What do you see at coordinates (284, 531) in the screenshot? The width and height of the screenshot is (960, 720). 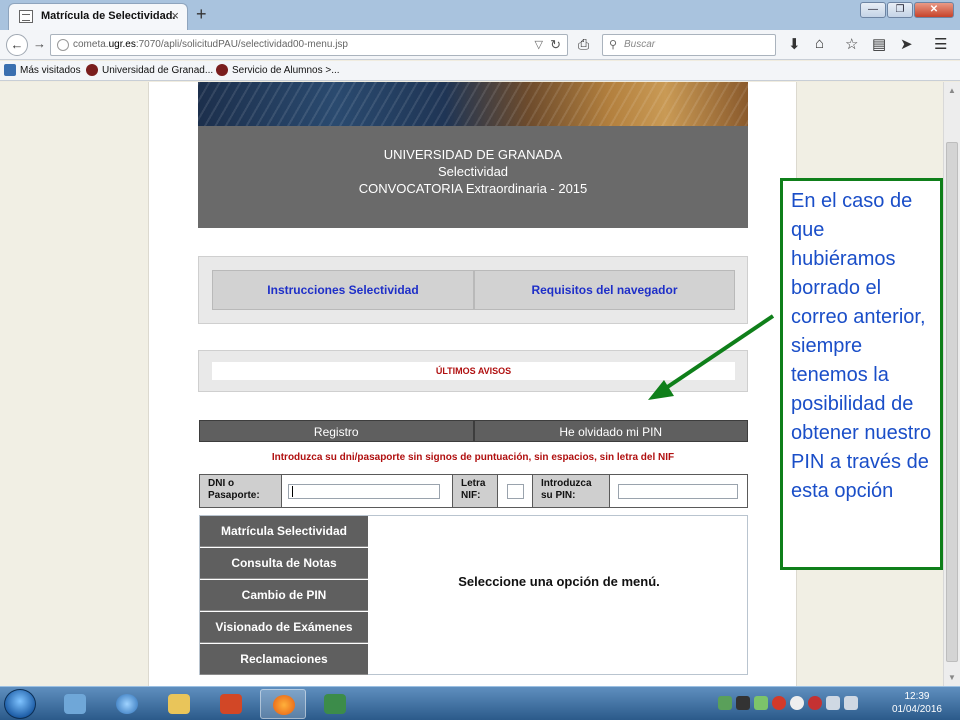 I see `menu-item-matricula: Matrícula Selectividad` at bounding box center [284, 531].